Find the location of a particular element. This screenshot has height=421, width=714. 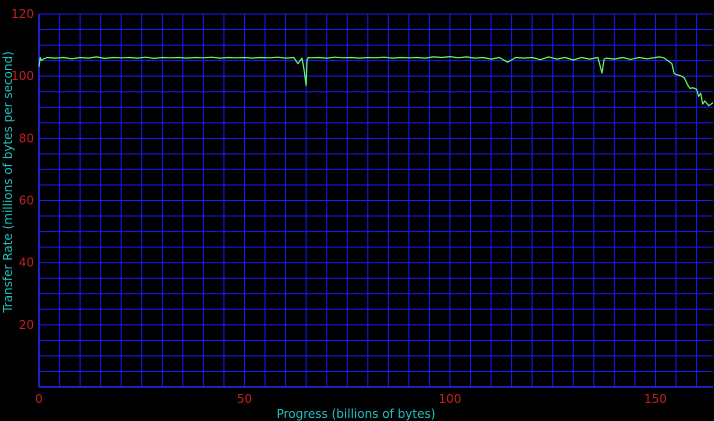

x-tick-label: 50 is located at coordinates (244, 399).